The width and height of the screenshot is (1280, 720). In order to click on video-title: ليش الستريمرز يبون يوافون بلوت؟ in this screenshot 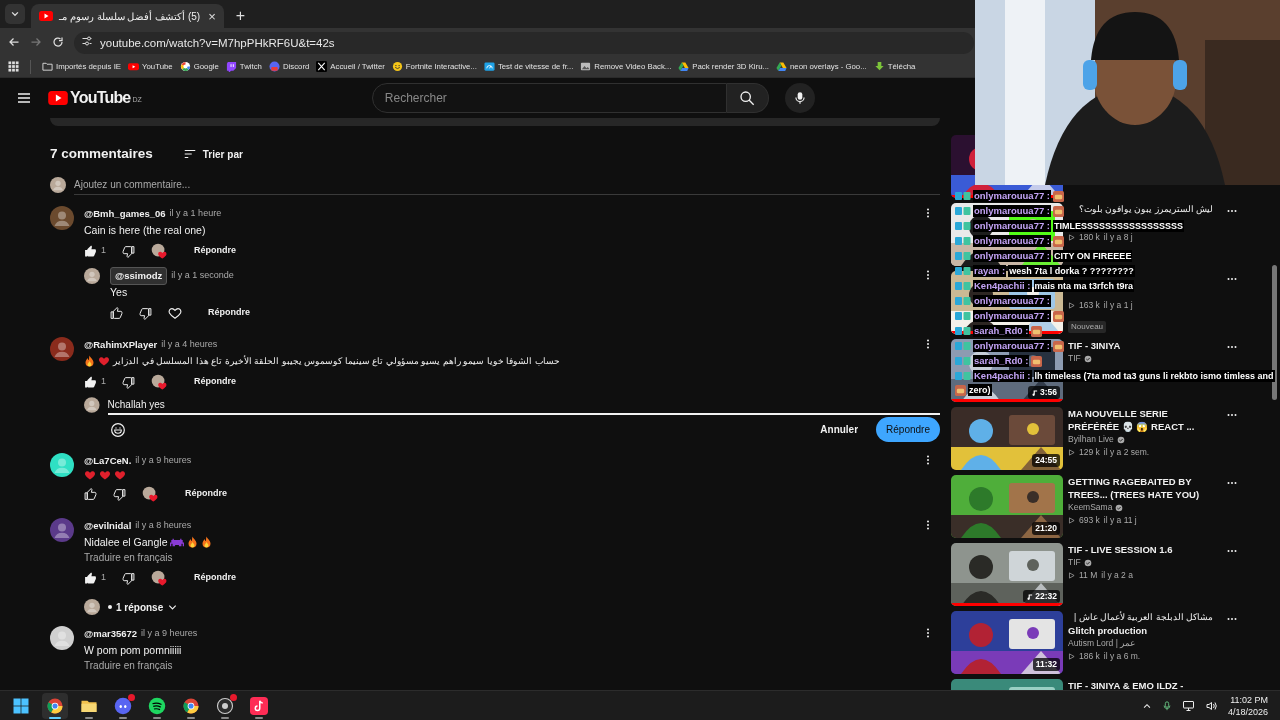, I will do `click(1140, 209)`.